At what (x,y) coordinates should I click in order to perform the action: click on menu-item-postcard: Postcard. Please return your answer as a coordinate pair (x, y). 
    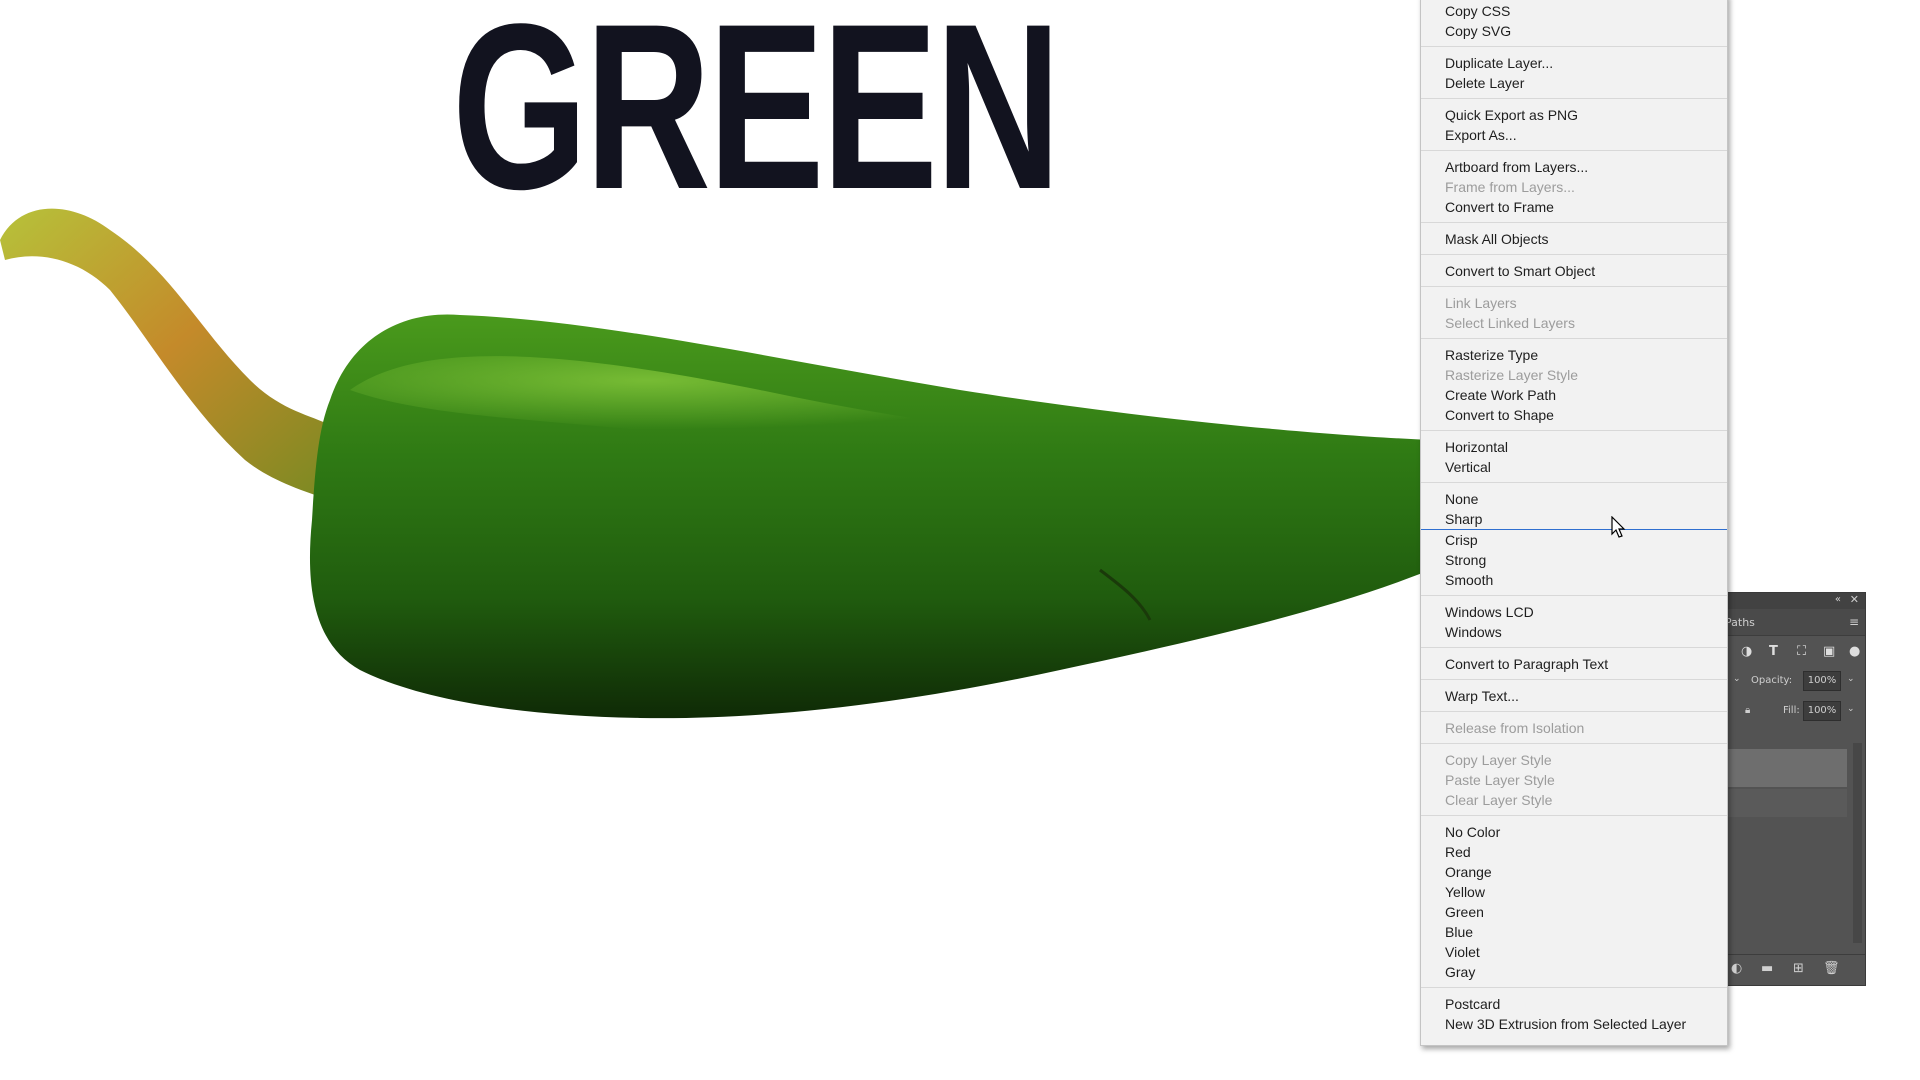
    Looking at the image, I should click on (1574, 1004).